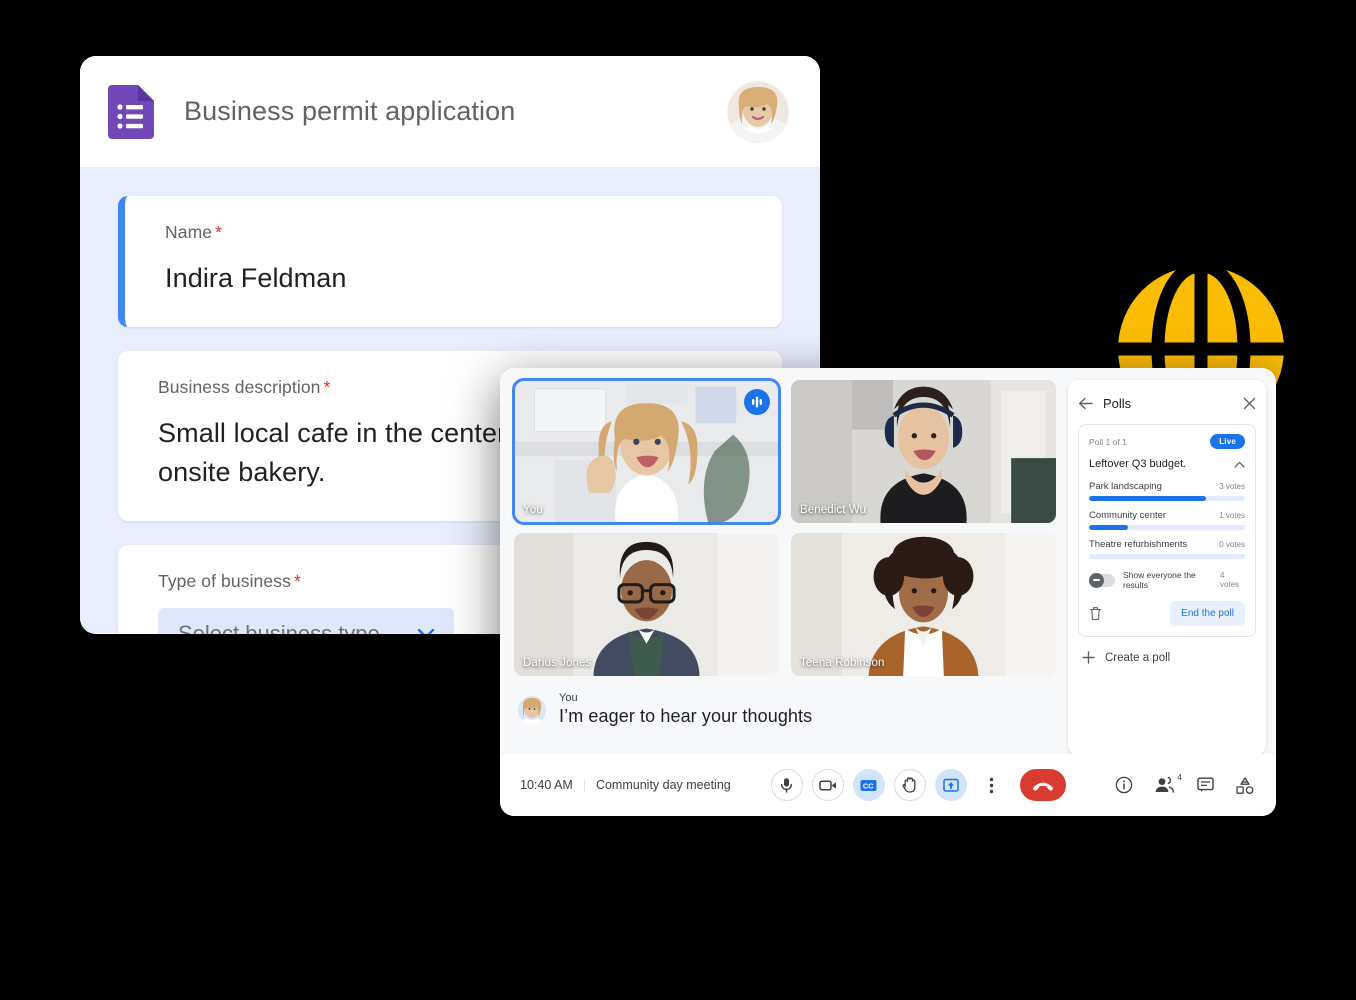 This screenshot has height=1000, width=1356. What do you see at coordinates (1232, 486) in the screenshot?
I see `poll-option-votes: 3 votes` at bounding box center [1232, 486].